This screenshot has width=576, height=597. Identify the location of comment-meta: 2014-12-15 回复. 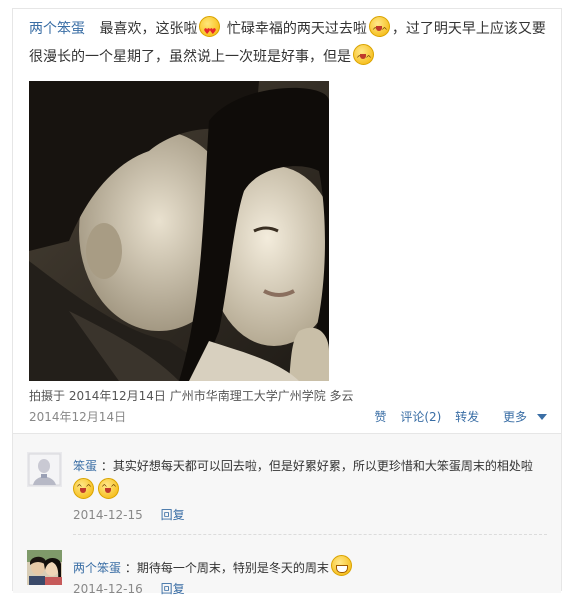
(129, 514).